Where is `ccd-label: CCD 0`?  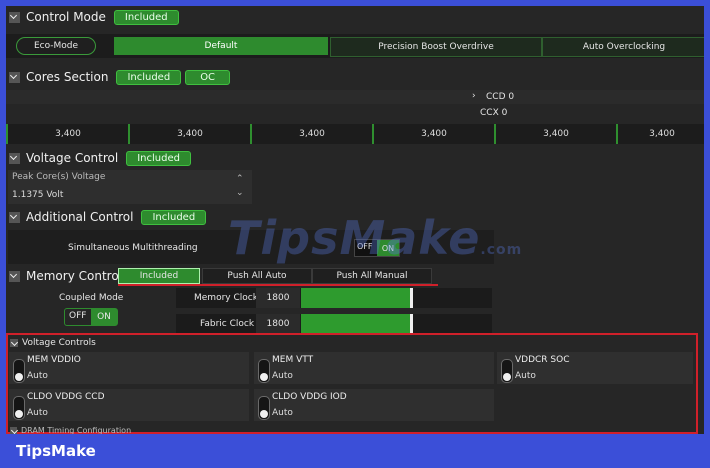 ccd-label: CCD 0 is located at coordinates (500, 97).